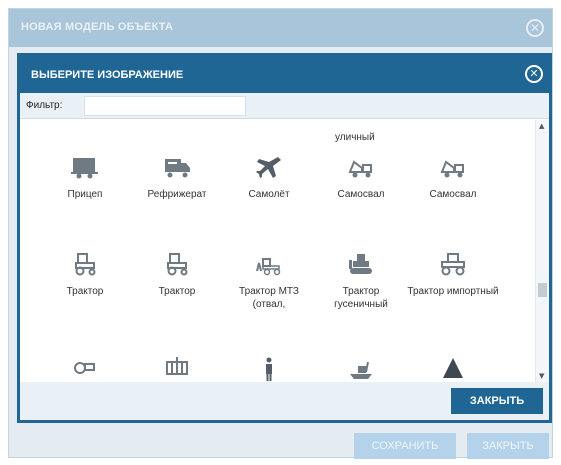 The image size is (561, 465). Describe the element at coordinates (177, 366) in the screenshot. I see `tram-icon` at that location.